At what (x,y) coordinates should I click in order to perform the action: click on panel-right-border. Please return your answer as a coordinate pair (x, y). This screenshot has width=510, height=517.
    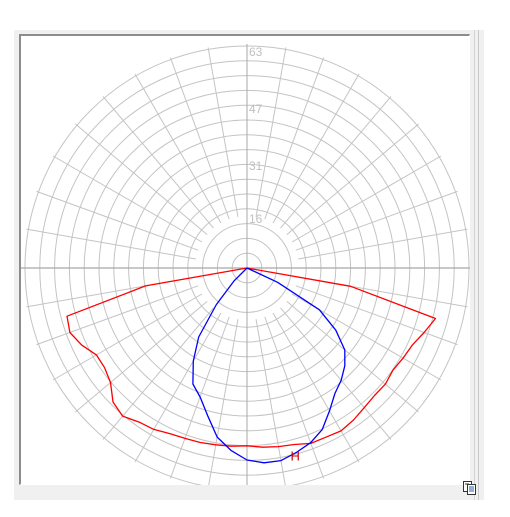
    Looking at the image, I should click on (479, 265).